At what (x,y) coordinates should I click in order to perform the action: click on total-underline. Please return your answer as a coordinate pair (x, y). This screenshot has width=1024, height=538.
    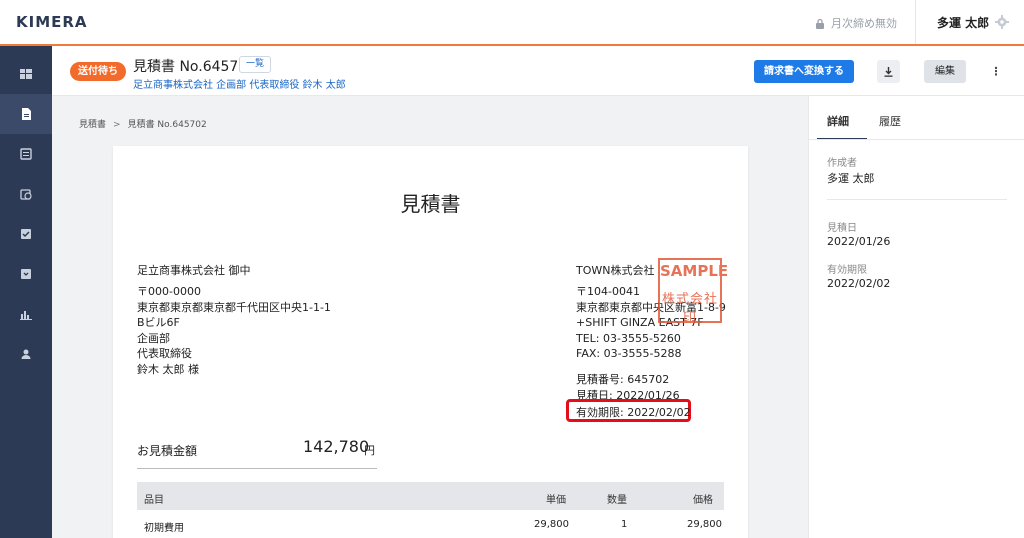
    Looking at the image, I should click on (257, 468).